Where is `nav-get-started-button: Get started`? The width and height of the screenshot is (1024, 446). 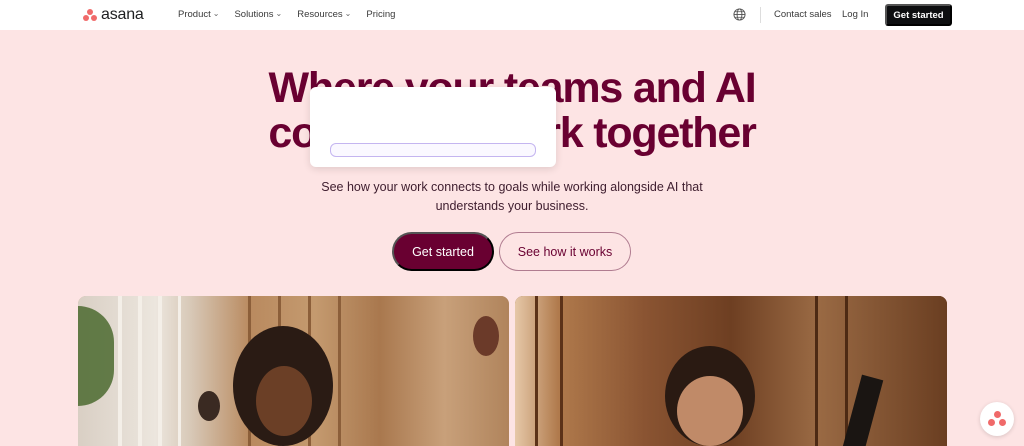
nav-get-started-button: Get started is located at coordinates (918, 15).